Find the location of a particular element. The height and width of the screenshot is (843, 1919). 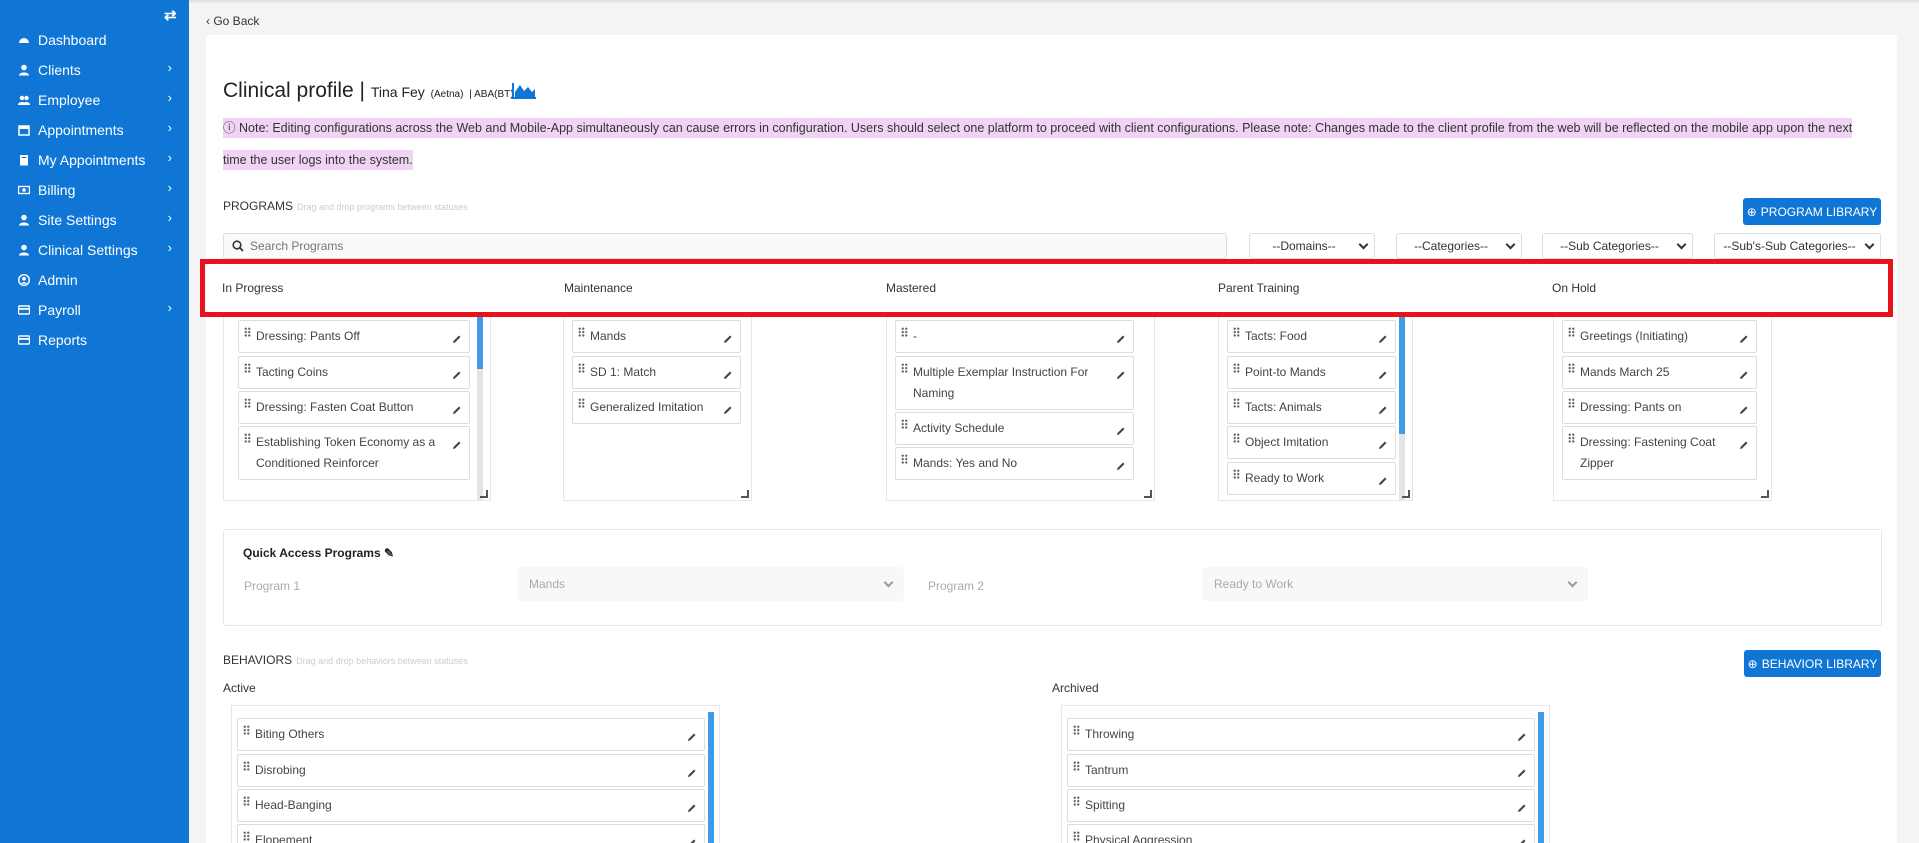

menu-toggle-icon: ⇄ is located at coordinates (170, 15).